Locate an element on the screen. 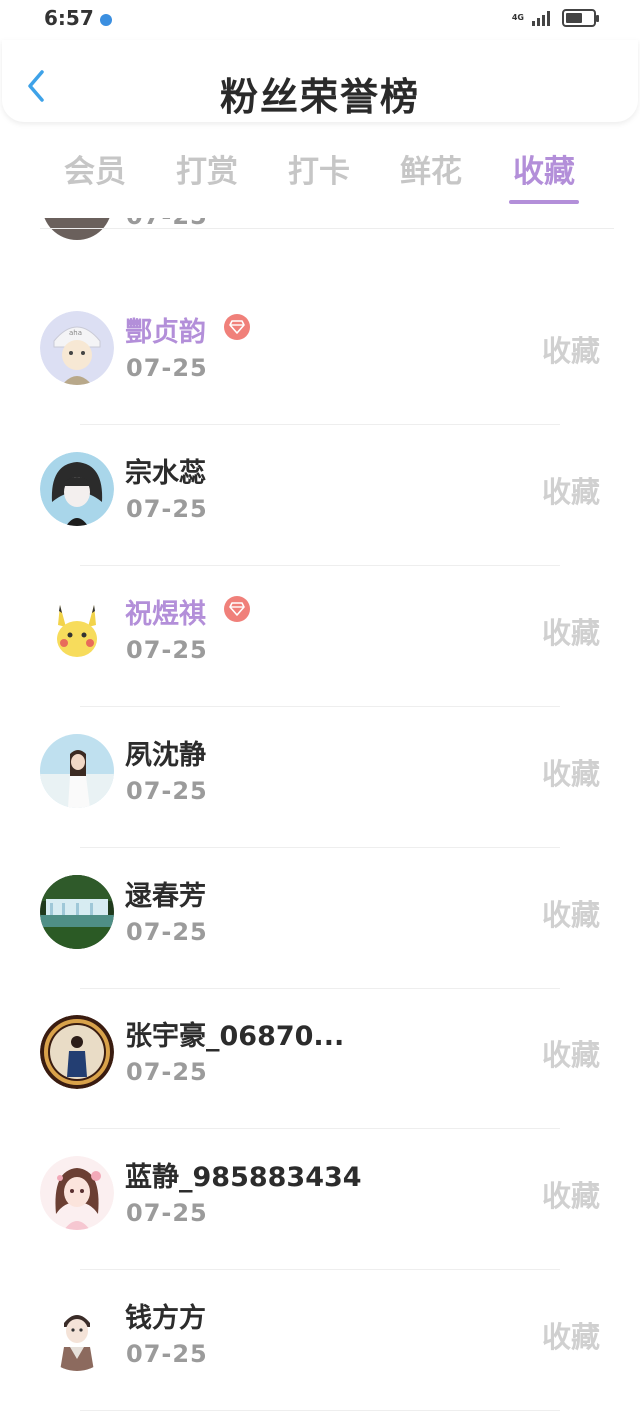  pikachu-avatar-icon is located at coordinates (77, 630).